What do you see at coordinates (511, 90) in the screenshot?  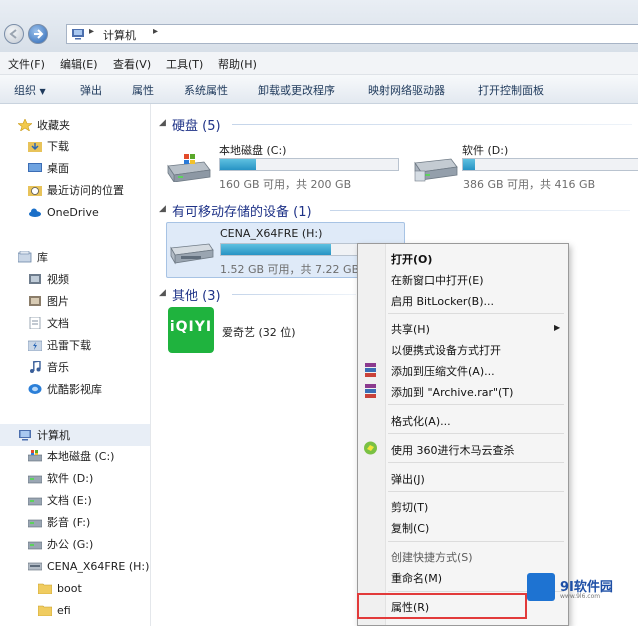 I see `open-control-panel-button: 打开控制面板` at bounding box center [511, 90].